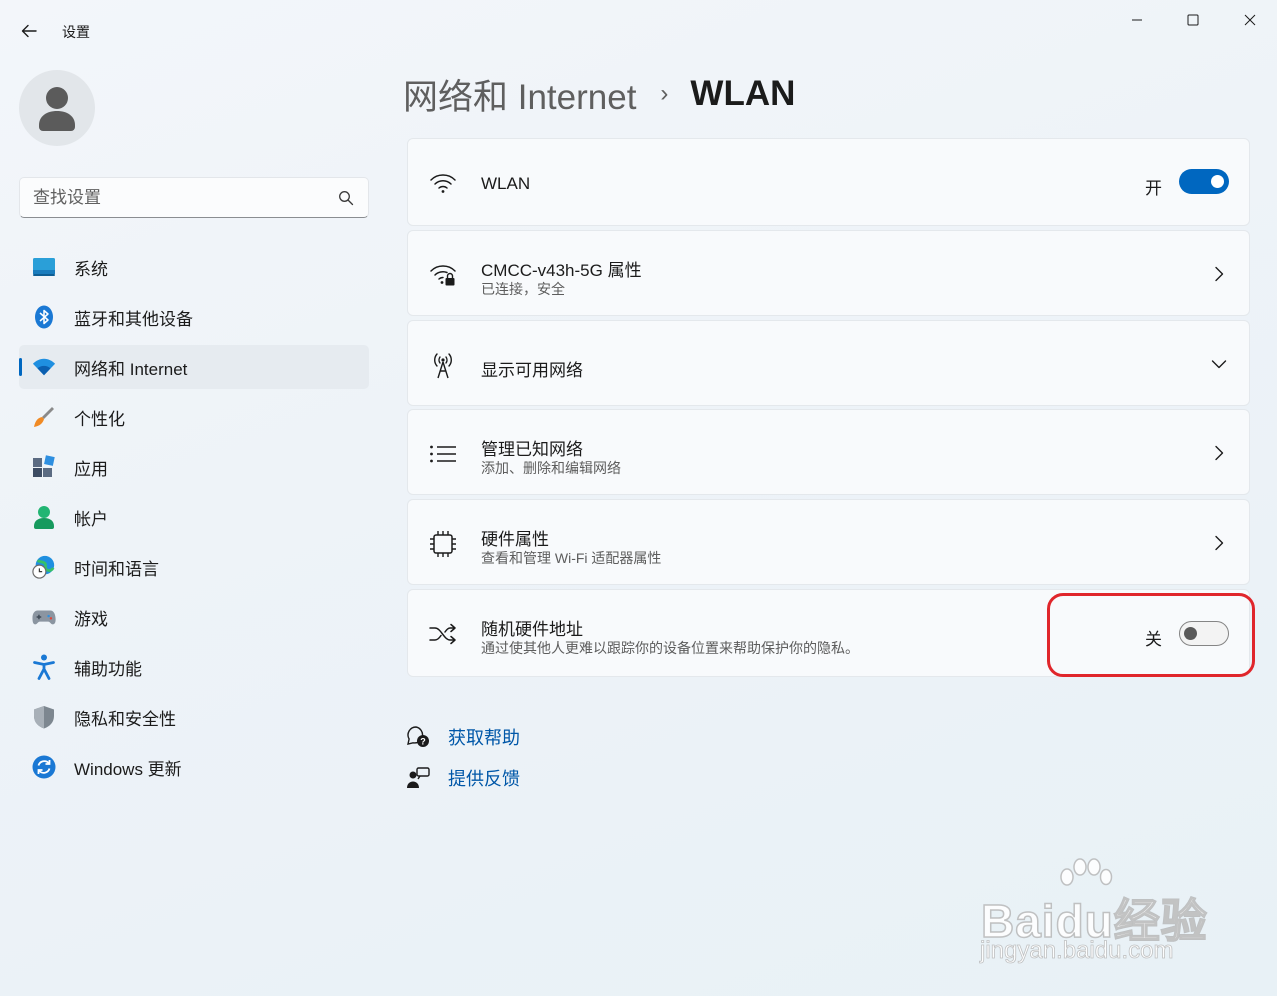 The image size is (1277, 996). I want to click on card-title: CMCC-v43h-5G 属性, so click(561, 270).